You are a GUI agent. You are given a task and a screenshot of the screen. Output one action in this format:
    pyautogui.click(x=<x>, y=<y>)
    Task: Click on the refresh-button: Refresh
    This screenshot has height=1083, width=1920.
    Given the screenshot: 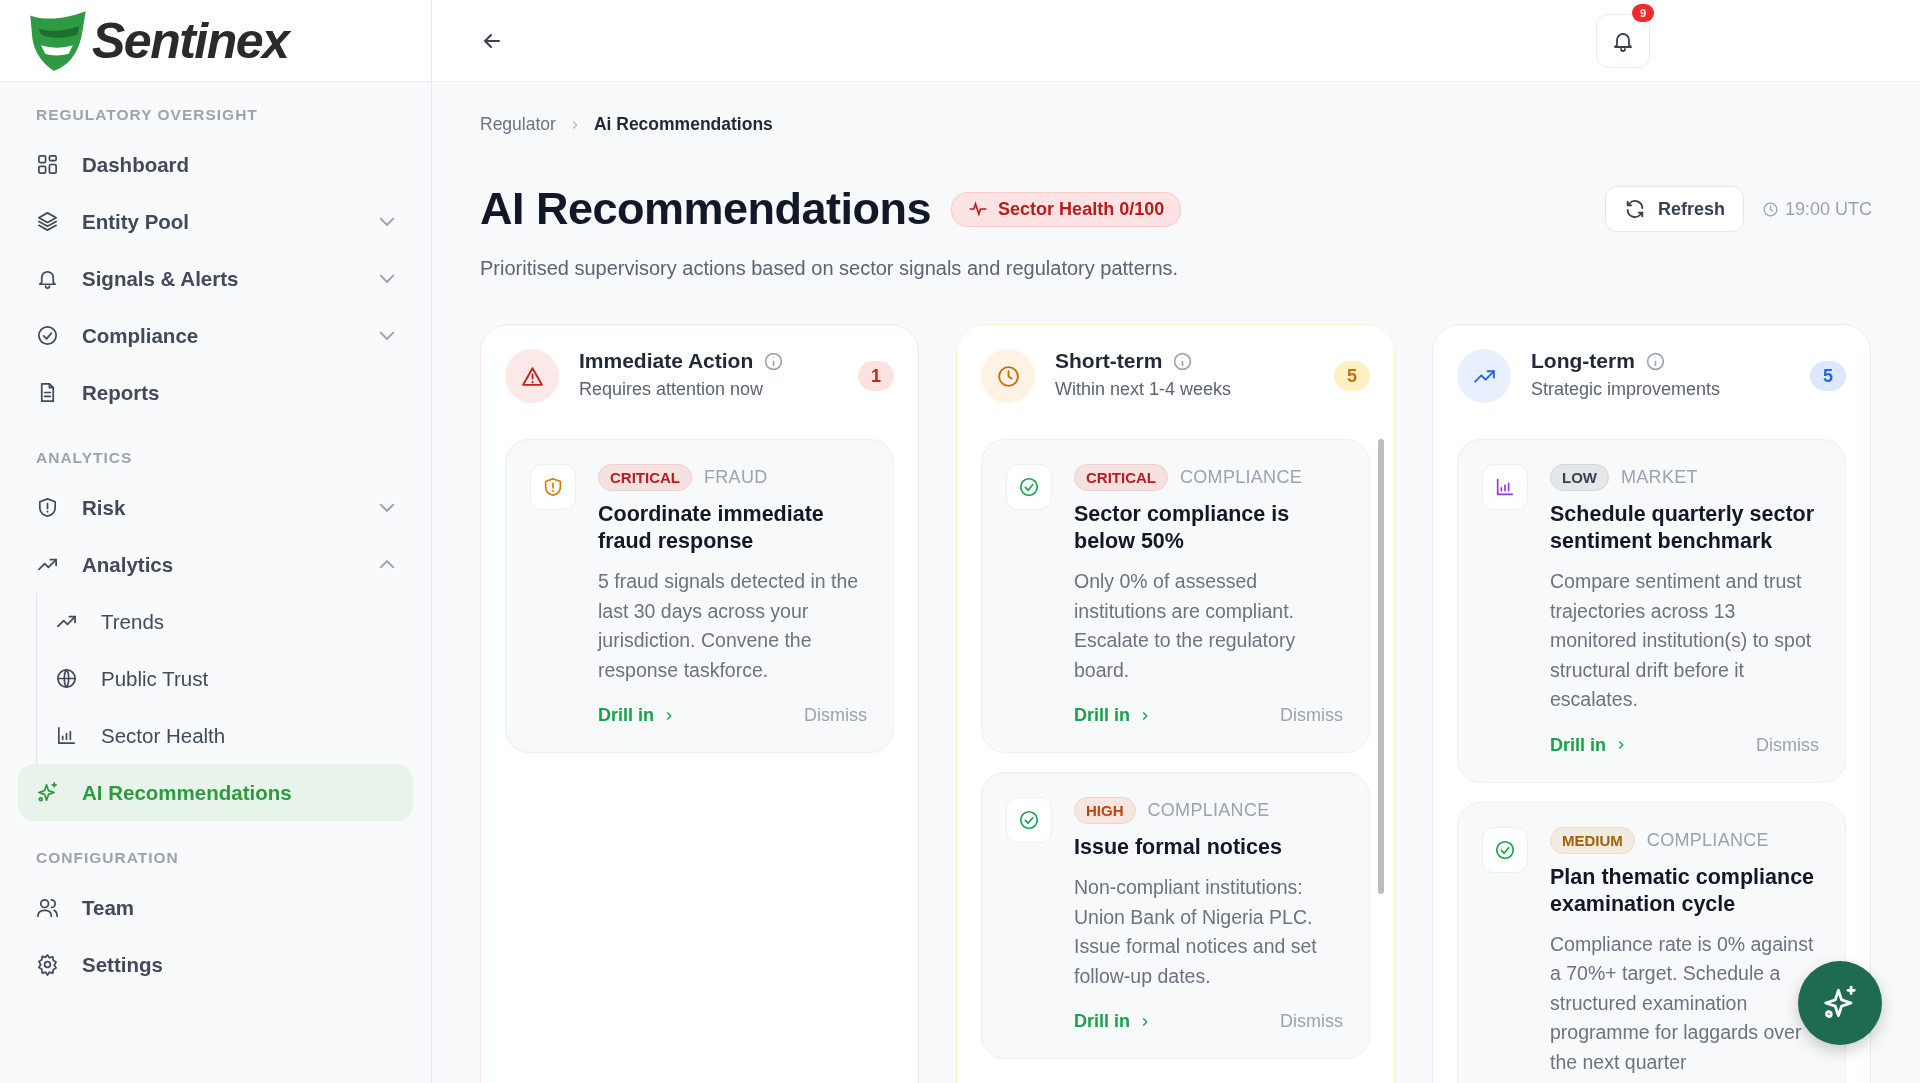 What is the action you would take?
    pyautogui.click(x=1674, y=209)
    